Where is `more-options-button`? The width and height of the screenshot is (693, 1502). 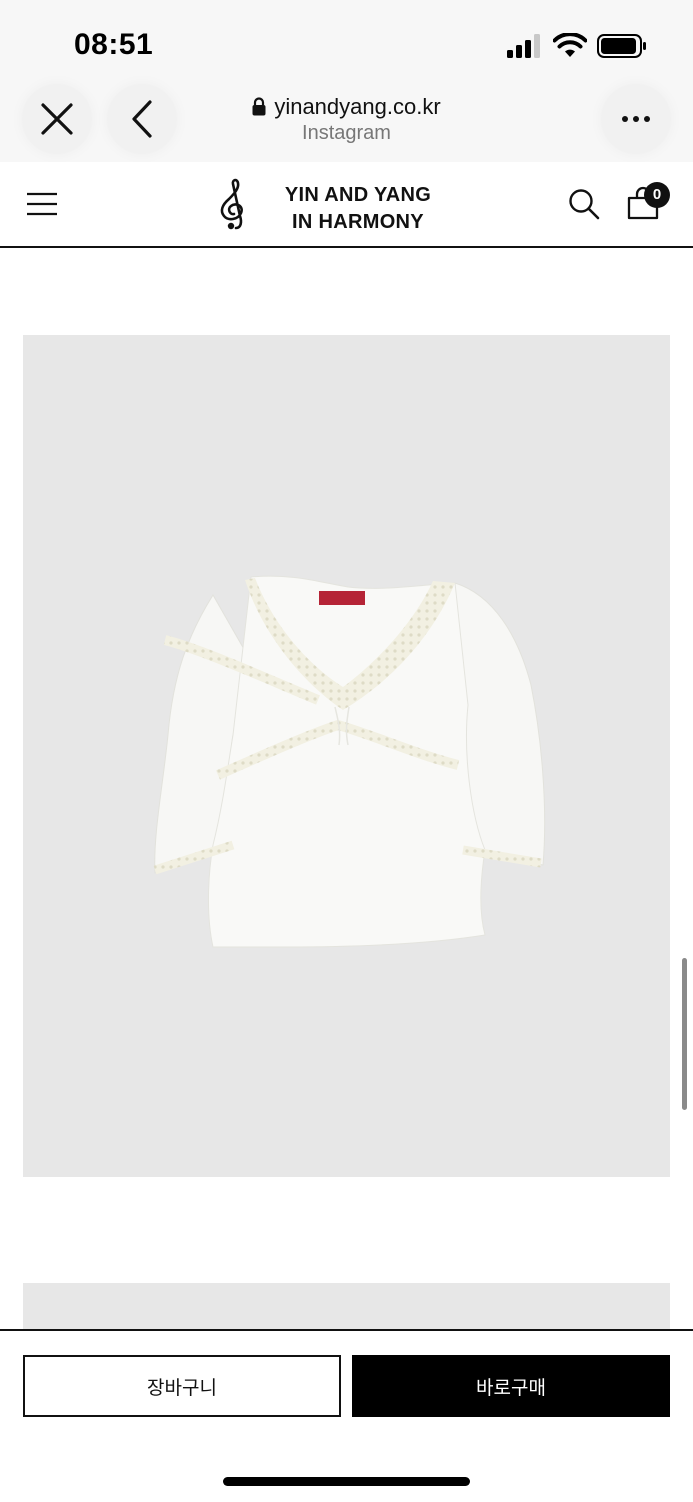
more-options-button is located at coordinates (636, 119).